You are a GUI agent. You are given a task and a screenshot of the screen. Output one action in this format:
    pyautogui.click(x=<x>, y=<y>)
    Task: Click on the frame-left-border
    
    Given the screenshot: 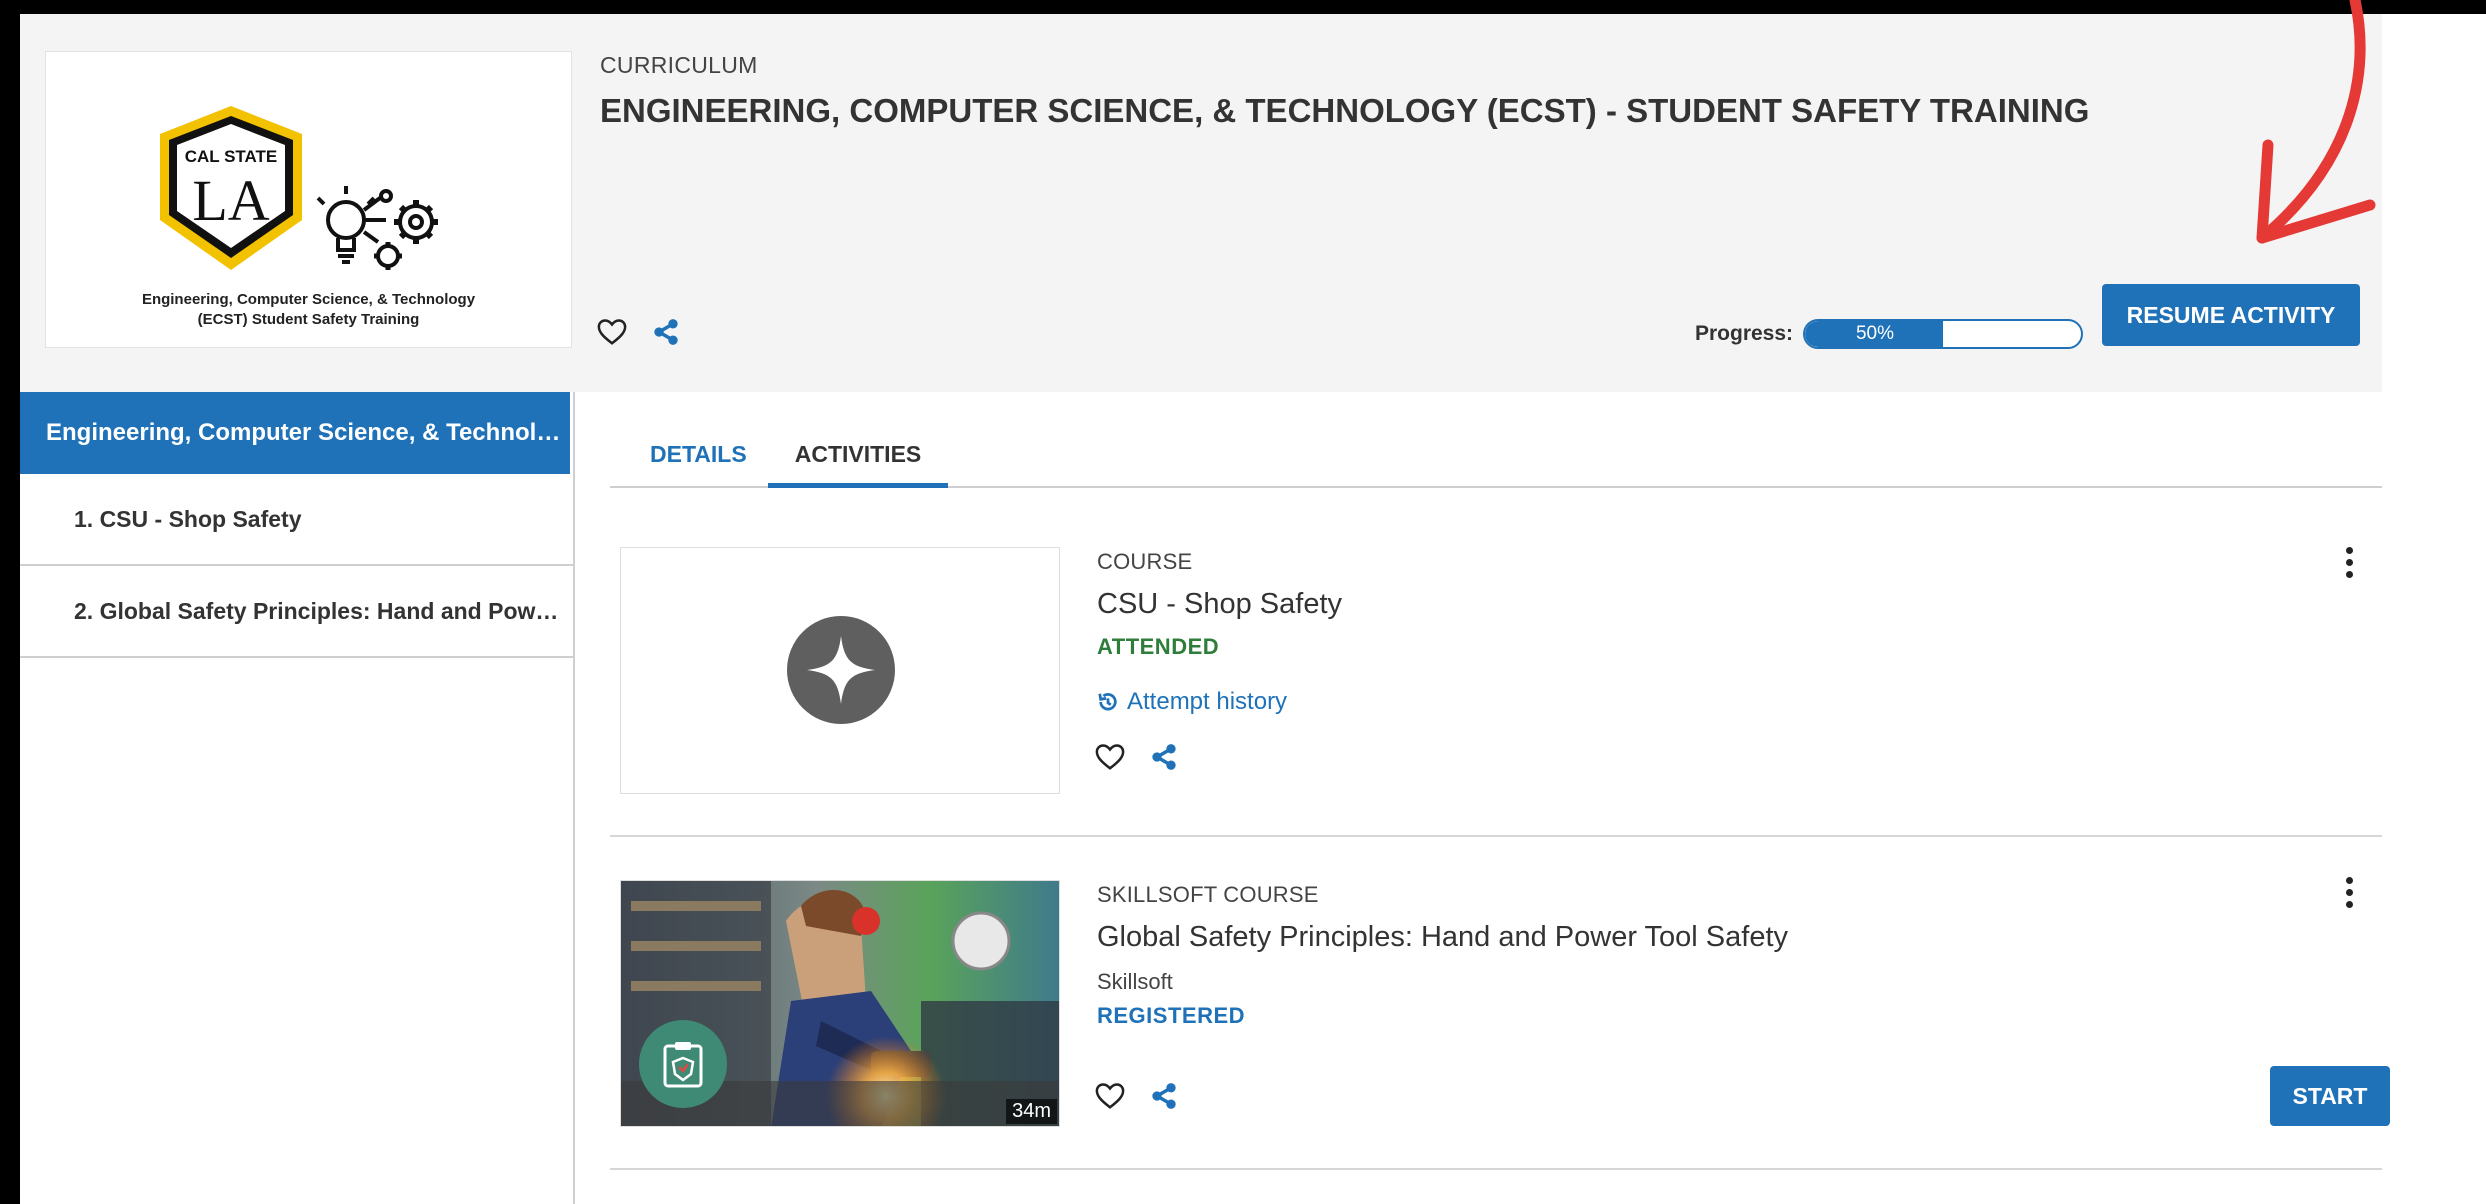 What is the action you would take?
    pyautogui.click(x=10, y=602)
    